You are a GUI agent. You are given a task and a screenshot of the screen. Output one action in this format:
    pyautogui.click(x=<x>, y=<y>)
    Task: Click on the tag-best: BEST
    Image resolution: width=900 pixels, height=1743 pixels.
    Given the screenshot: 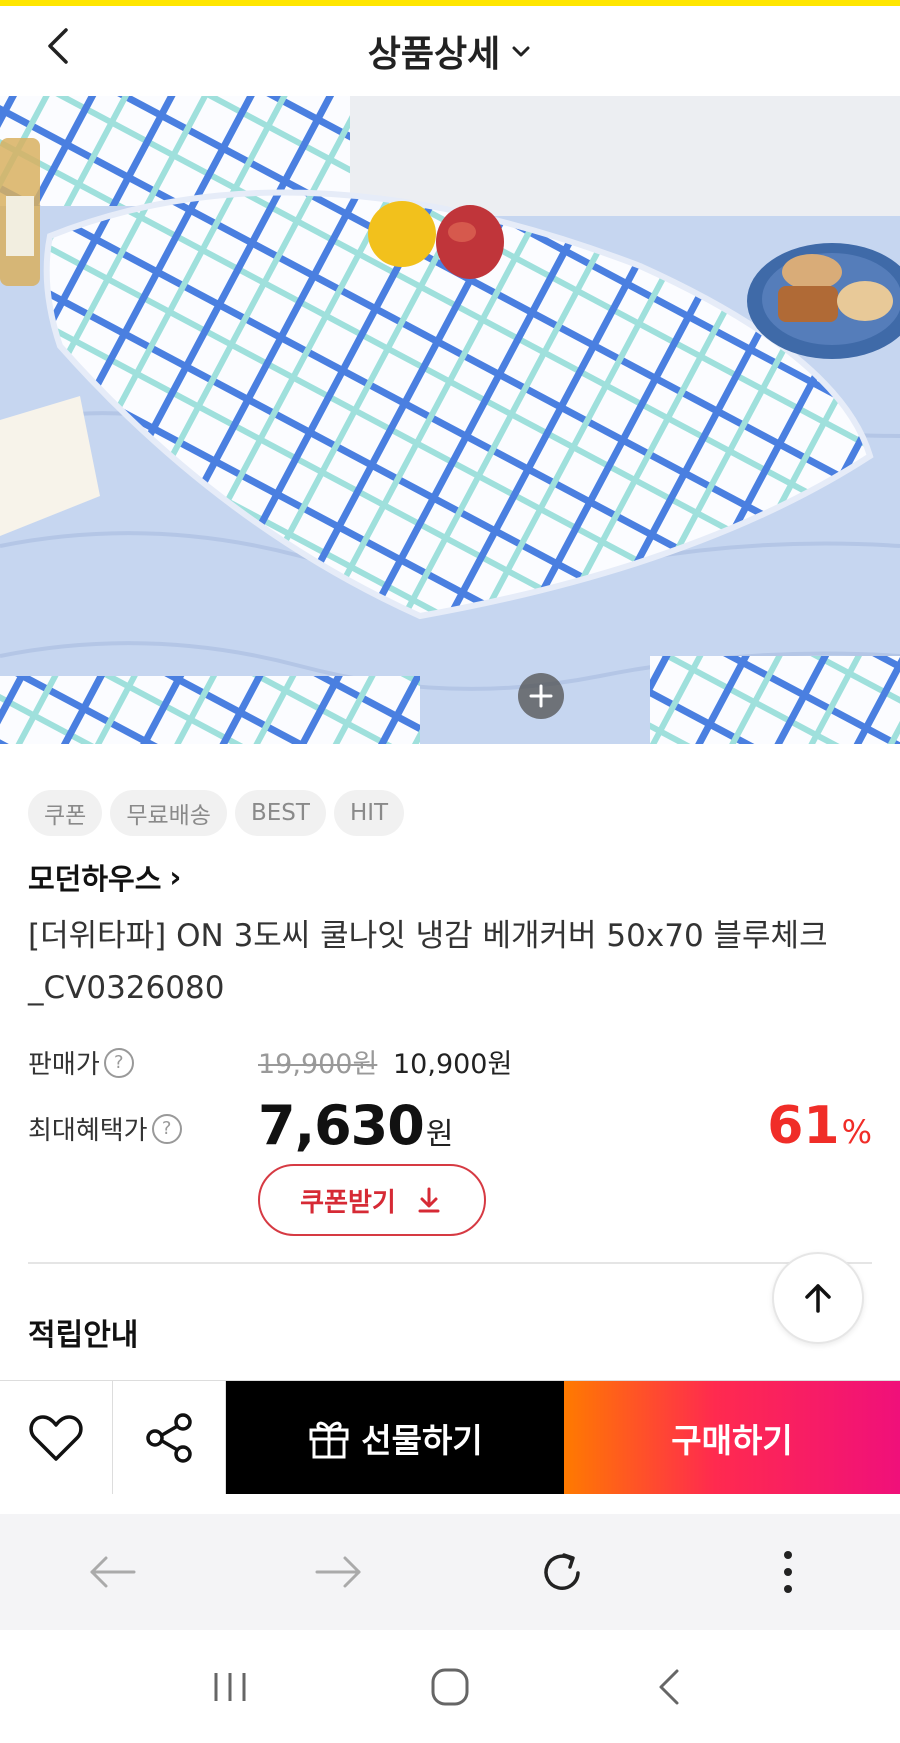 What is the action you would take?
    pyautogui.click(x=280, y=813)
    